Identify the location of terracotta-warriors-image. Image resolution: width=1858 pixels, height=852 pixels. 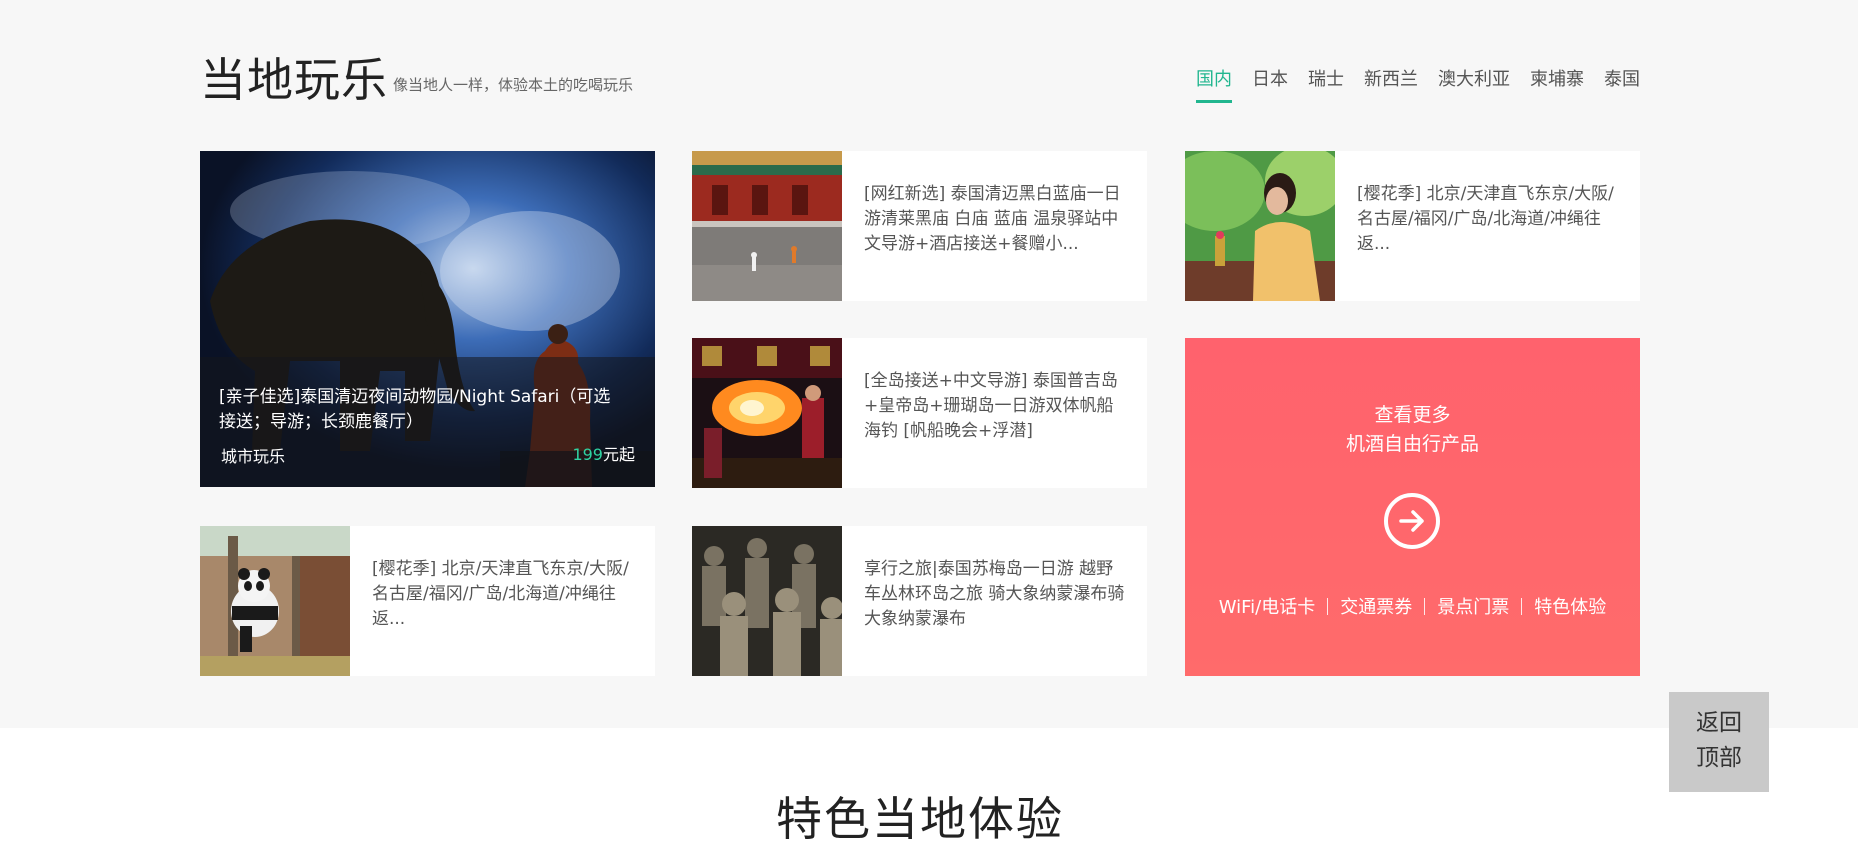
(767, 601).